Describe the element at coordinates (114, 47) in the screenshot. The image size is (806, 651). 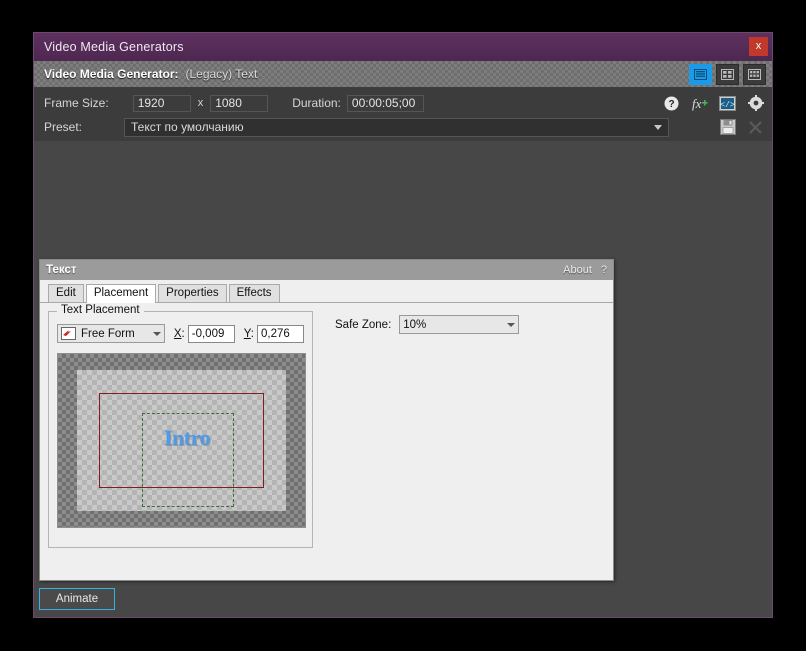
I see `window-title: Video Media Generators` at that location.